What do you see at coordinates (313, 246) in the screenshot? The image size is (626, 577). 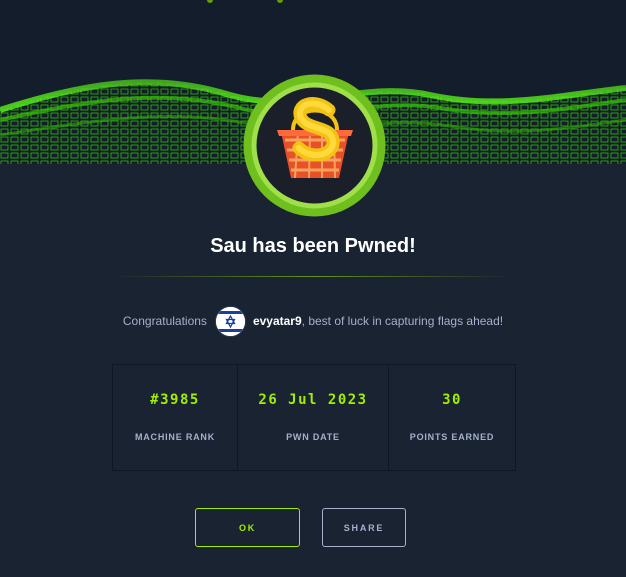 I see `pwned-title: Sau has been Pwned!` at bounding box center [313, 246].